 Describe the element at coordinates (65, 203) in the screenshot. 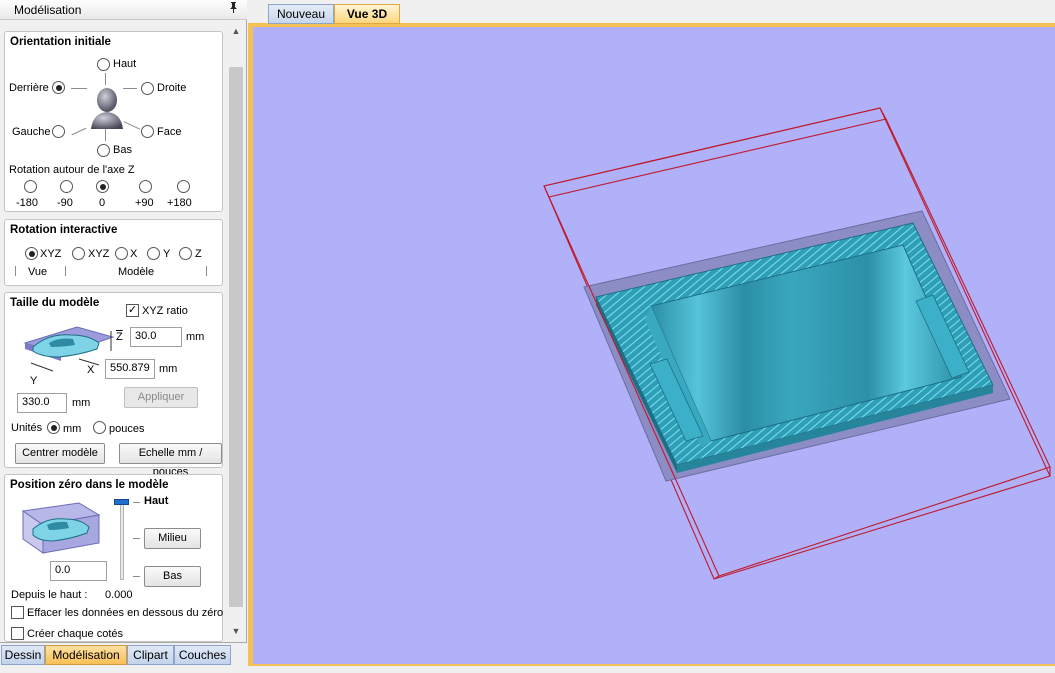

I see `z-rotation-minus90-label: -90` at that location.